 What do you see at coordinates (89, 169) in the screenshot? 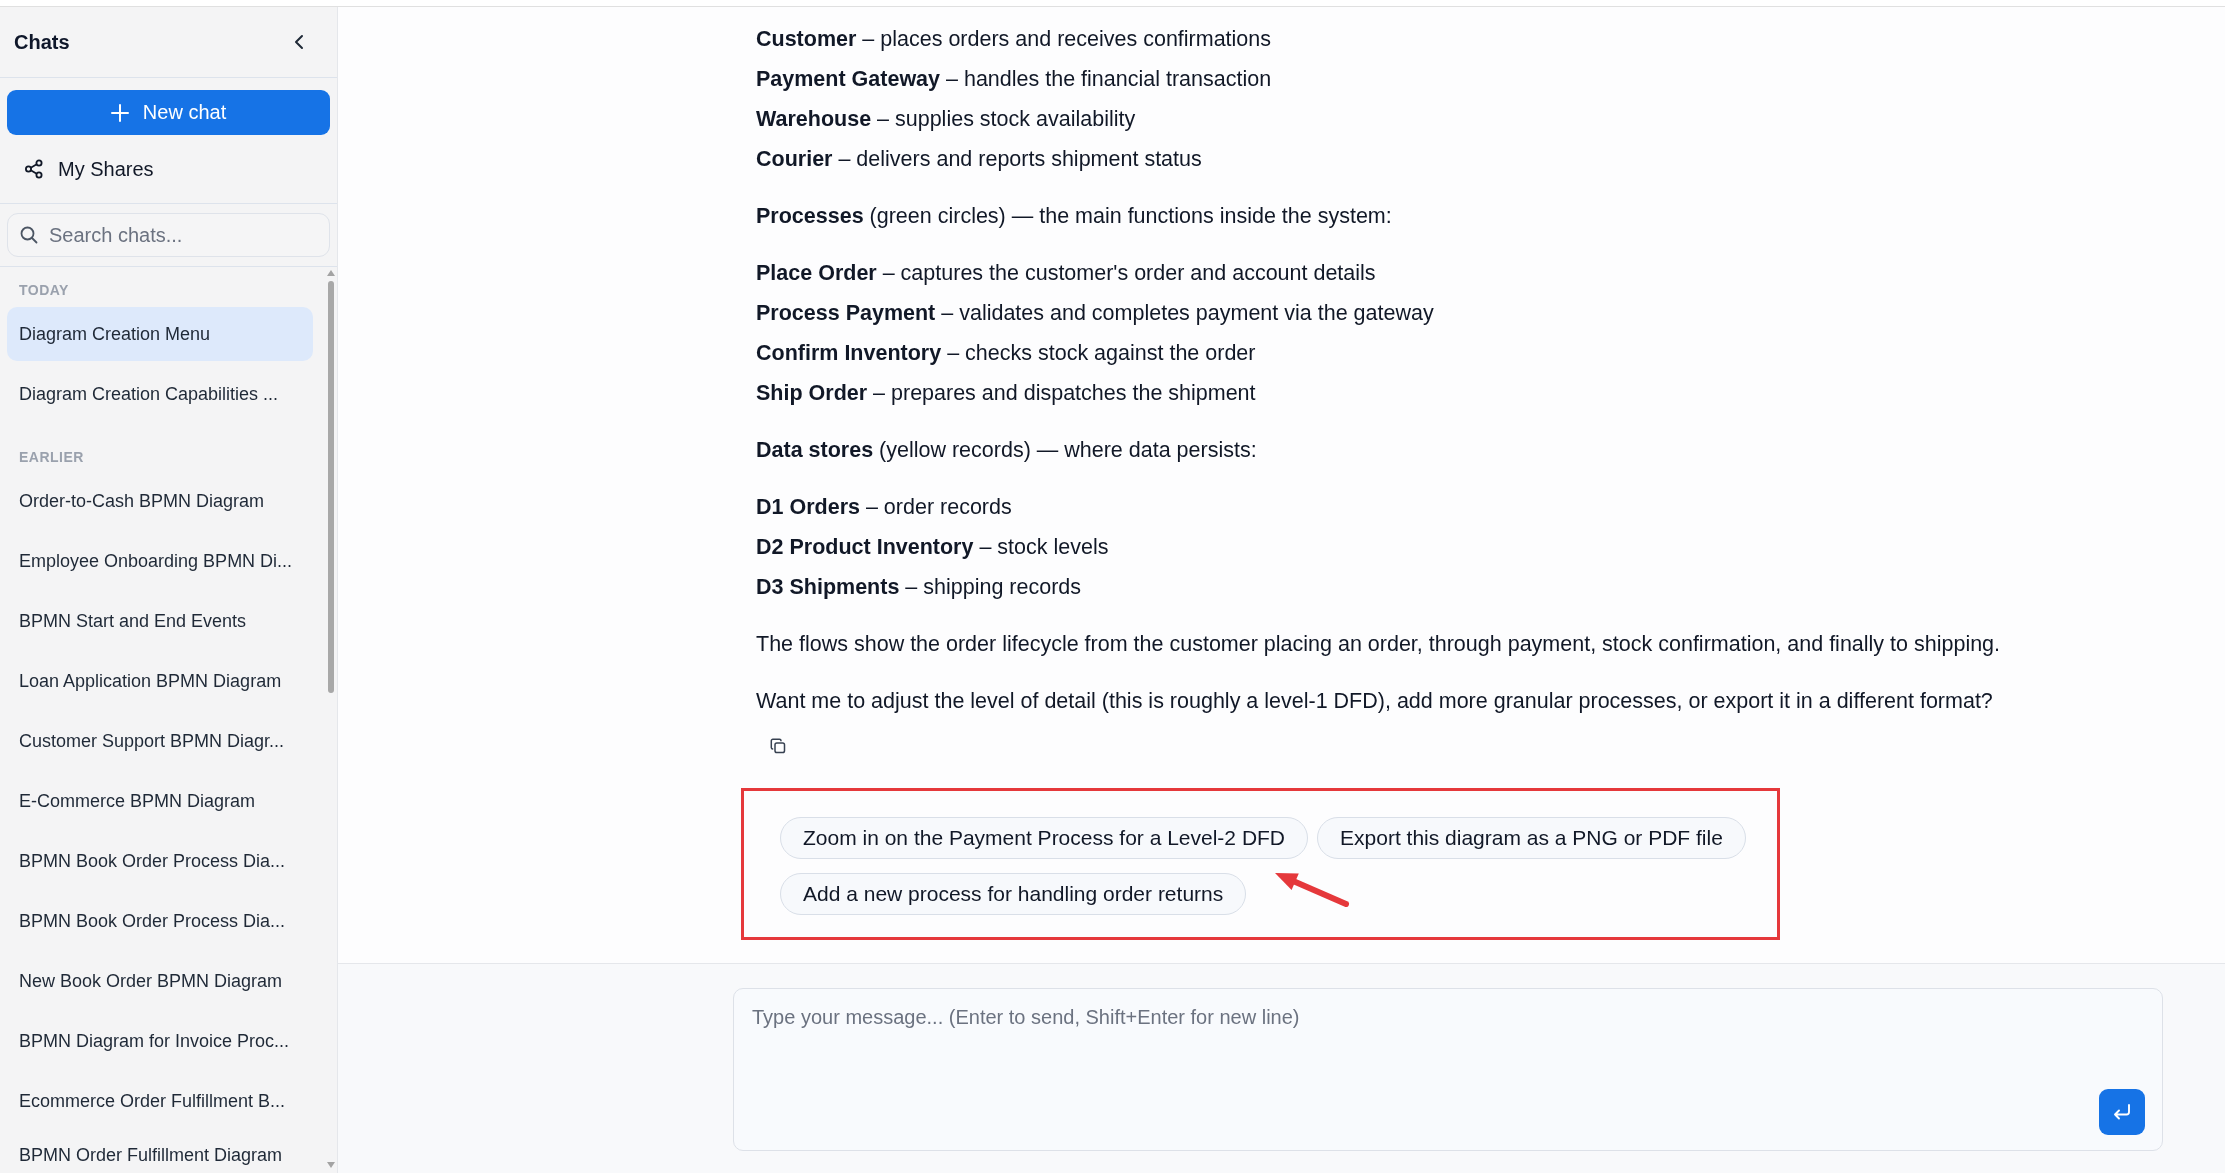
I see `my-shares-link: My Shares` at bounding box center [89, 169].